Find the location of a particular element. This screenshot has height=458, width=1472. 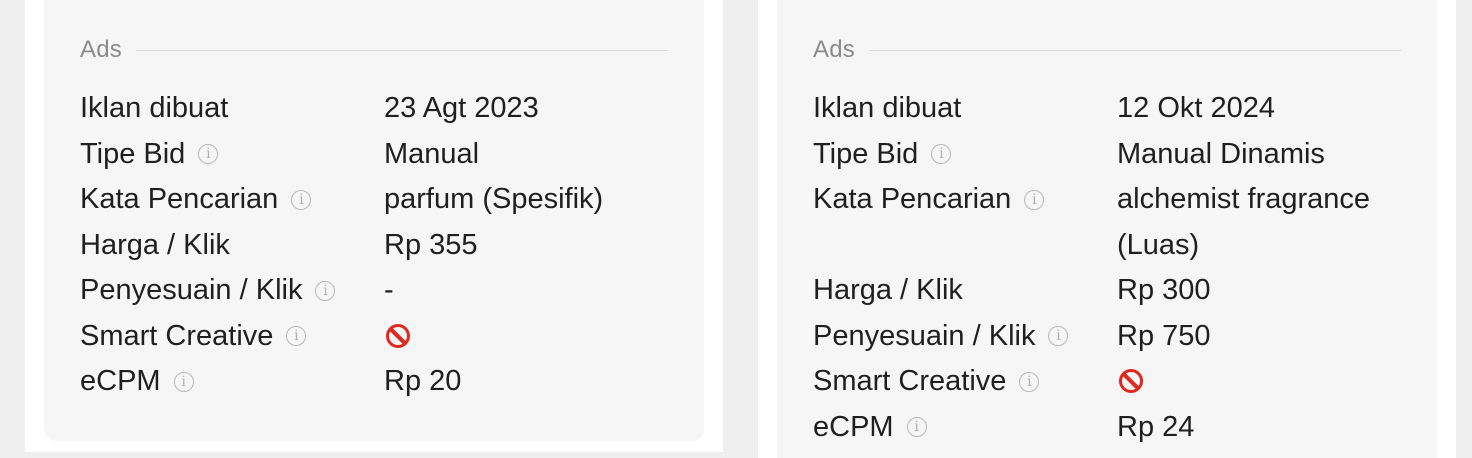

row-value: - is located at coordinates (389, 290).